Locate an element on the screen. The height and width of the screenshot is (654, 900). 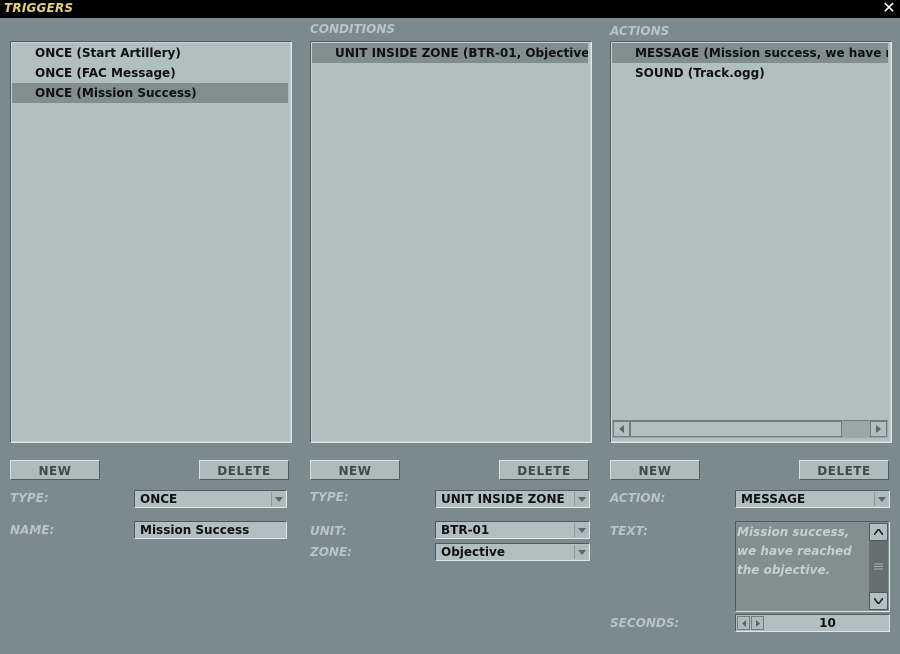
horizontal-scrollbar is located at coordinates (750, 429).